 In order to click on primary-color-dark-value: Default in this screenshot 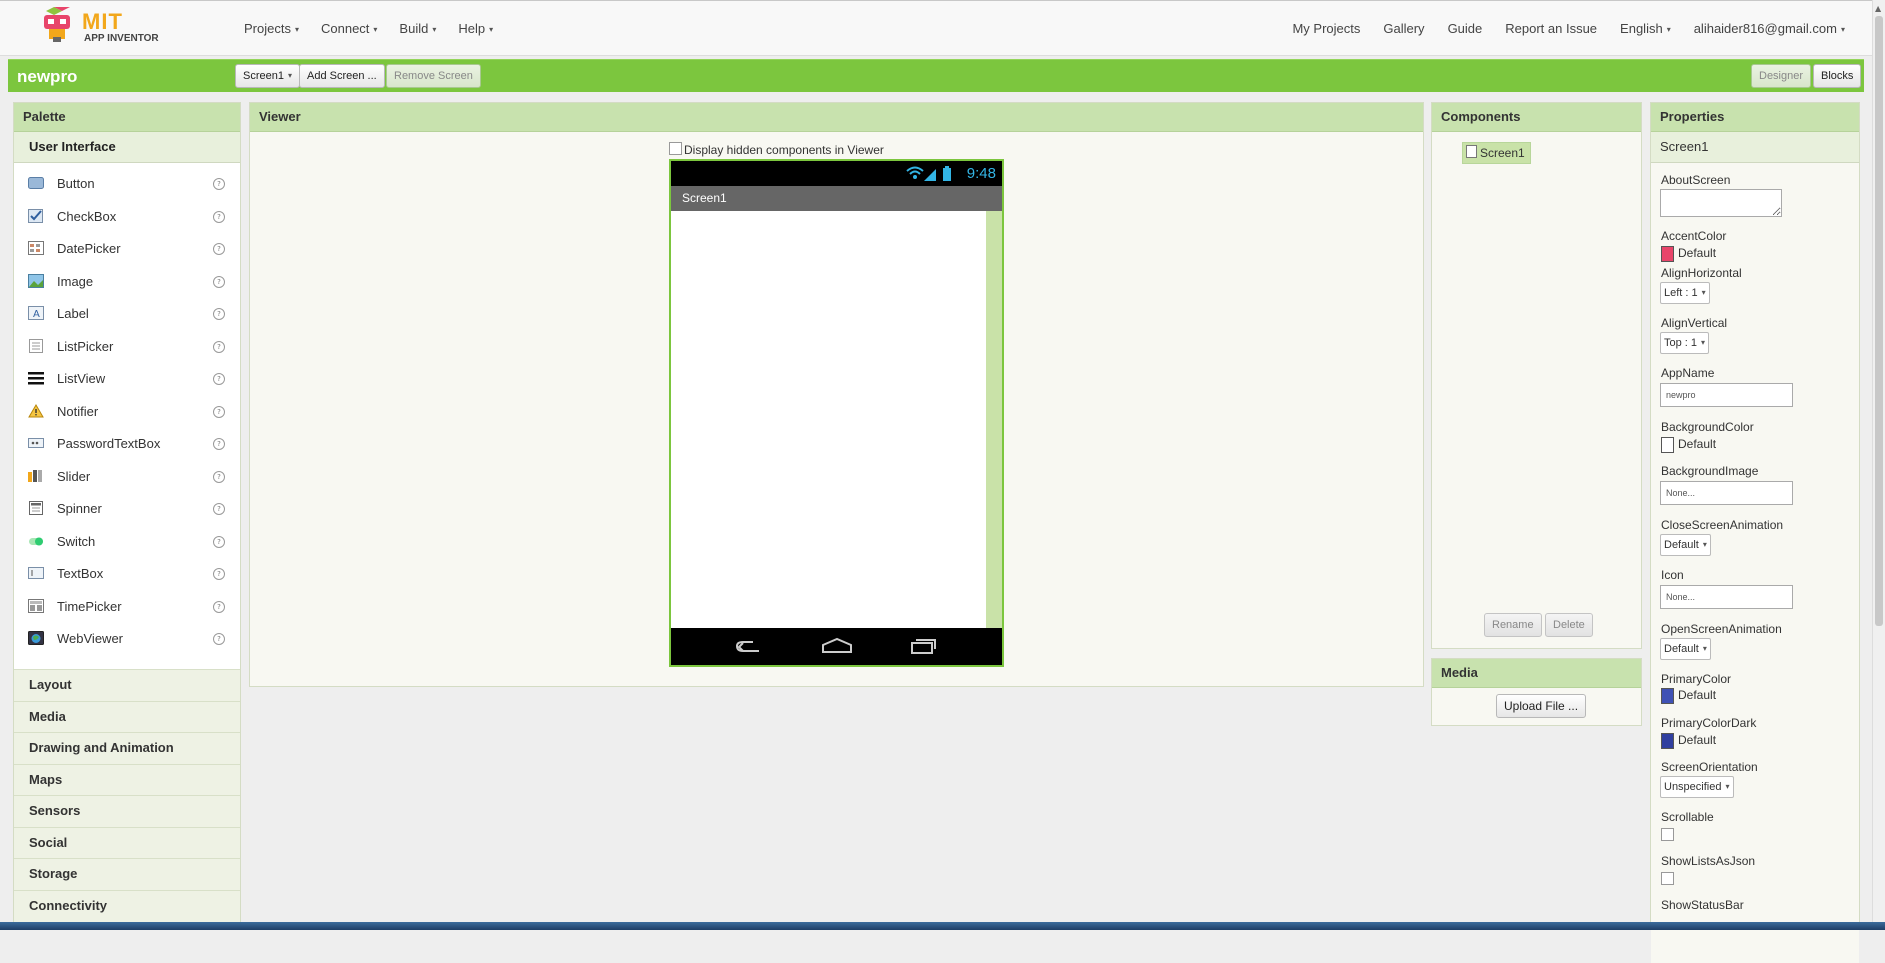, I will do `click(1697, 740)`.